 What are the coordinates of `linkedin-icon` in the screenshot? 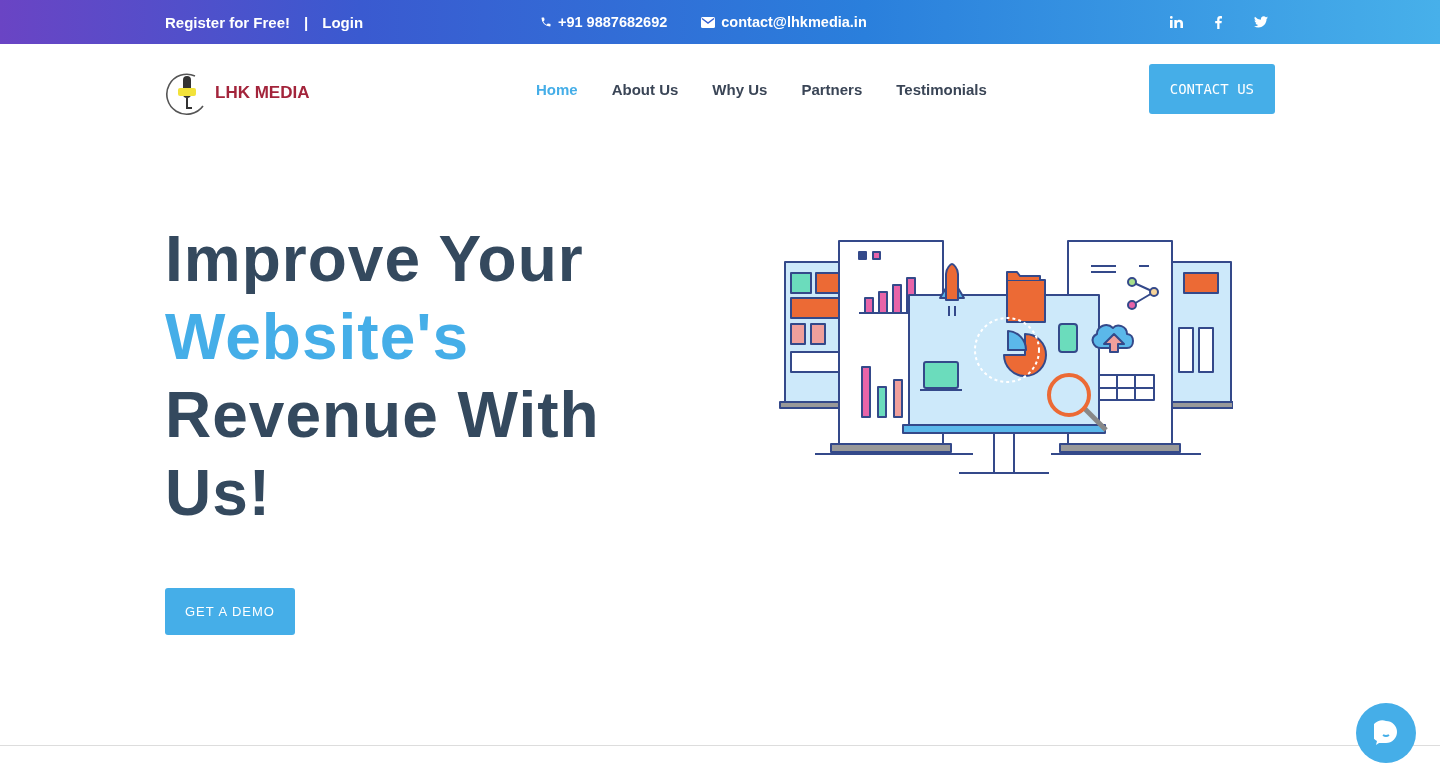 It's located at (1176, 22).